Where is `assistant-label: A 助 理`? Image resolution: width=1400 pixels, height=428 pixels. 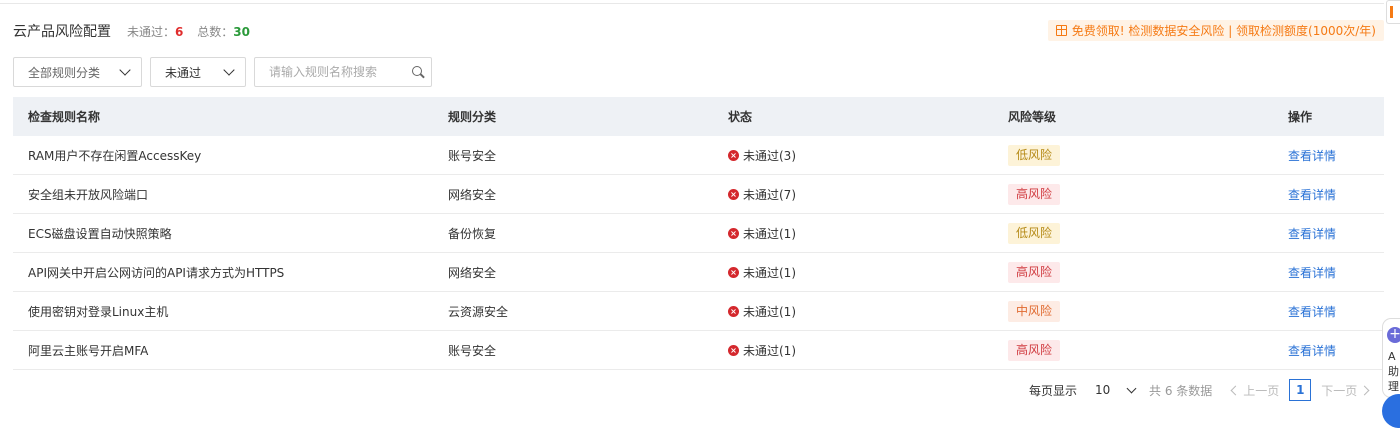
assistant-label: A 助 理 is located at coordinates (1393, 371).